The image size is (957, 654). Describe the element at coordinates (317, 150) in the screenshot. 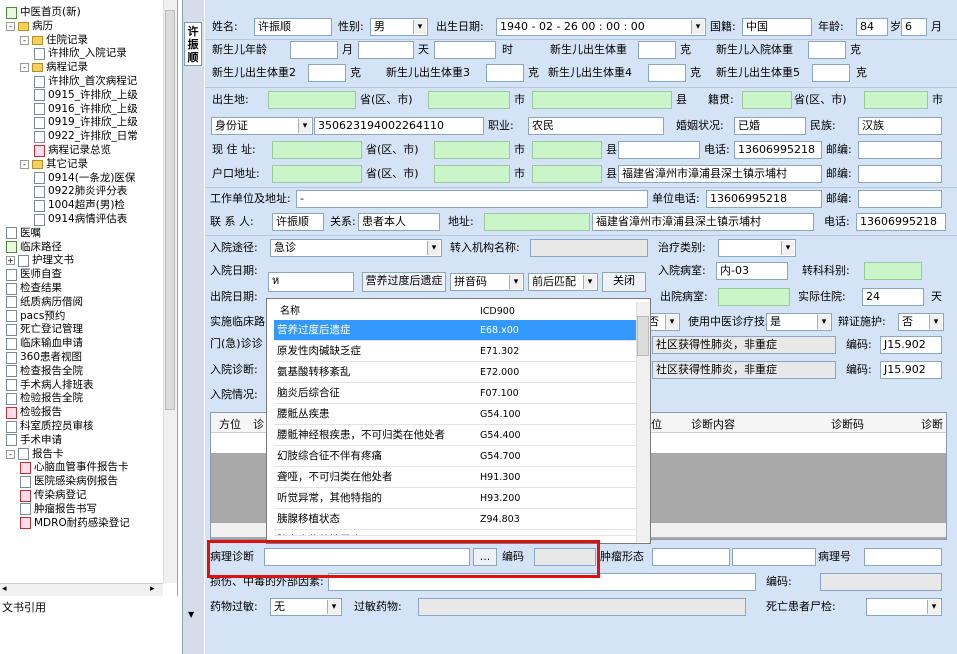

I see `current-province-field` at that location.